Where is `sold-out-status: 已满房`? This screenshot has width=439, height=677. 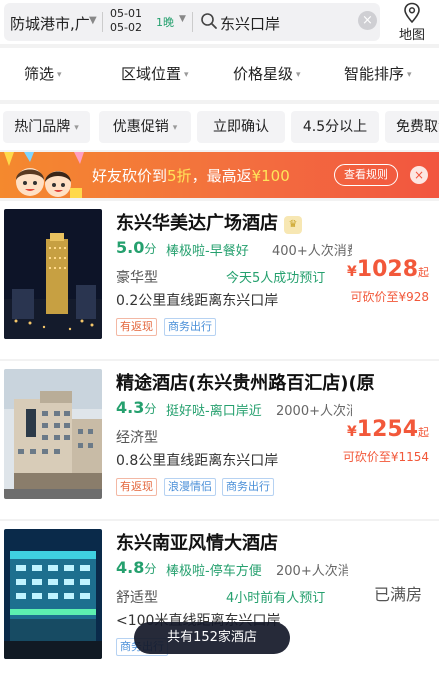
sold-out-status: 已满房 is located at coordinates (398, 594).